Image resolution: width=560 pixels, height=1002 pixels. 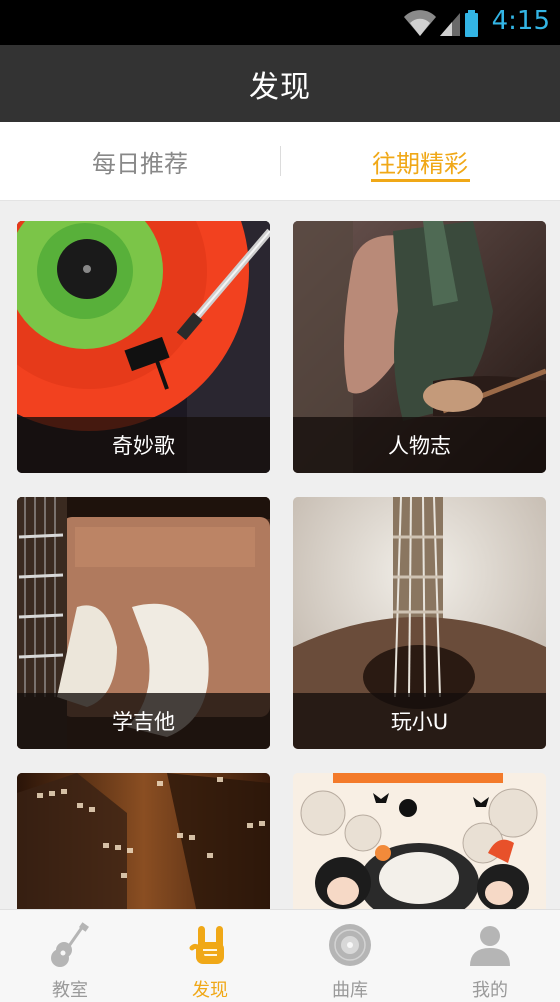 I want to click on card-caption: 学吉他, so click(x=143, y=721).